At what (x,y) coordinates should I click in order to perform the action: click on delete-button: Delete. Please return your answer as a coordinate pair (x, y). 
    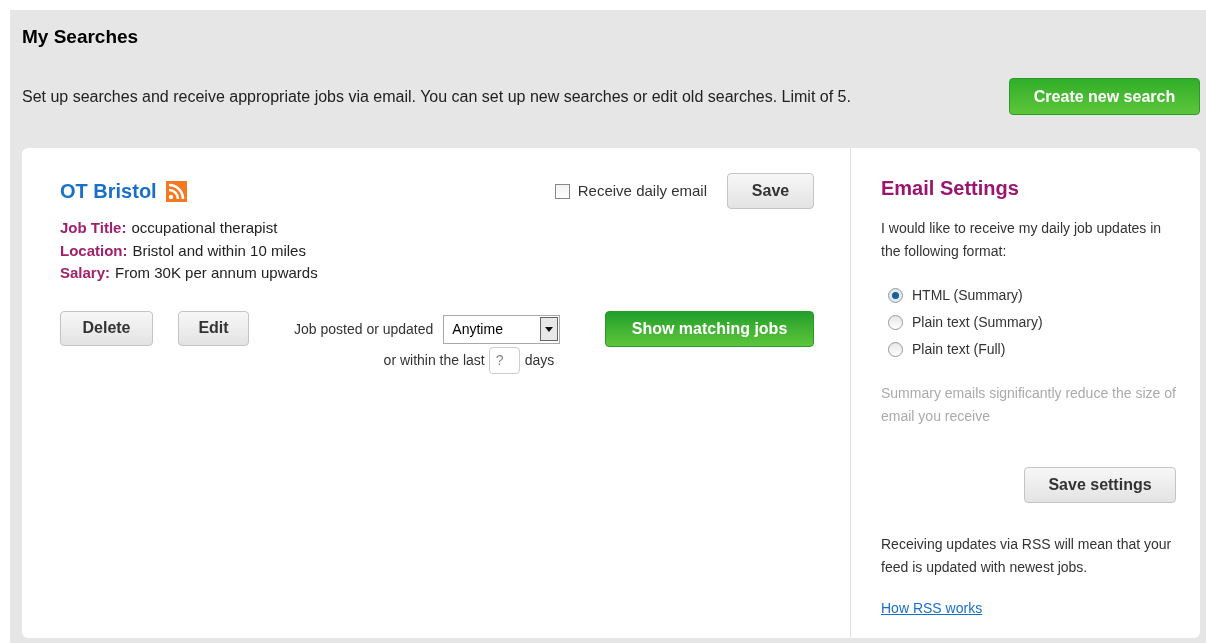
    Looking at the image, I should click on (106, 328).